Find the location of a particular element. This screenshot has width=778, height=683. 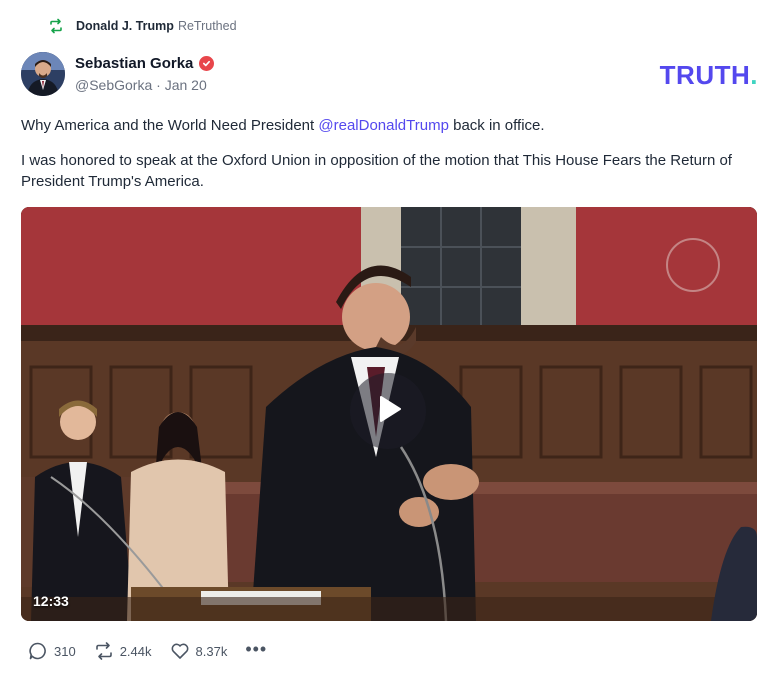

play-button is located at coordinates (388, 411).